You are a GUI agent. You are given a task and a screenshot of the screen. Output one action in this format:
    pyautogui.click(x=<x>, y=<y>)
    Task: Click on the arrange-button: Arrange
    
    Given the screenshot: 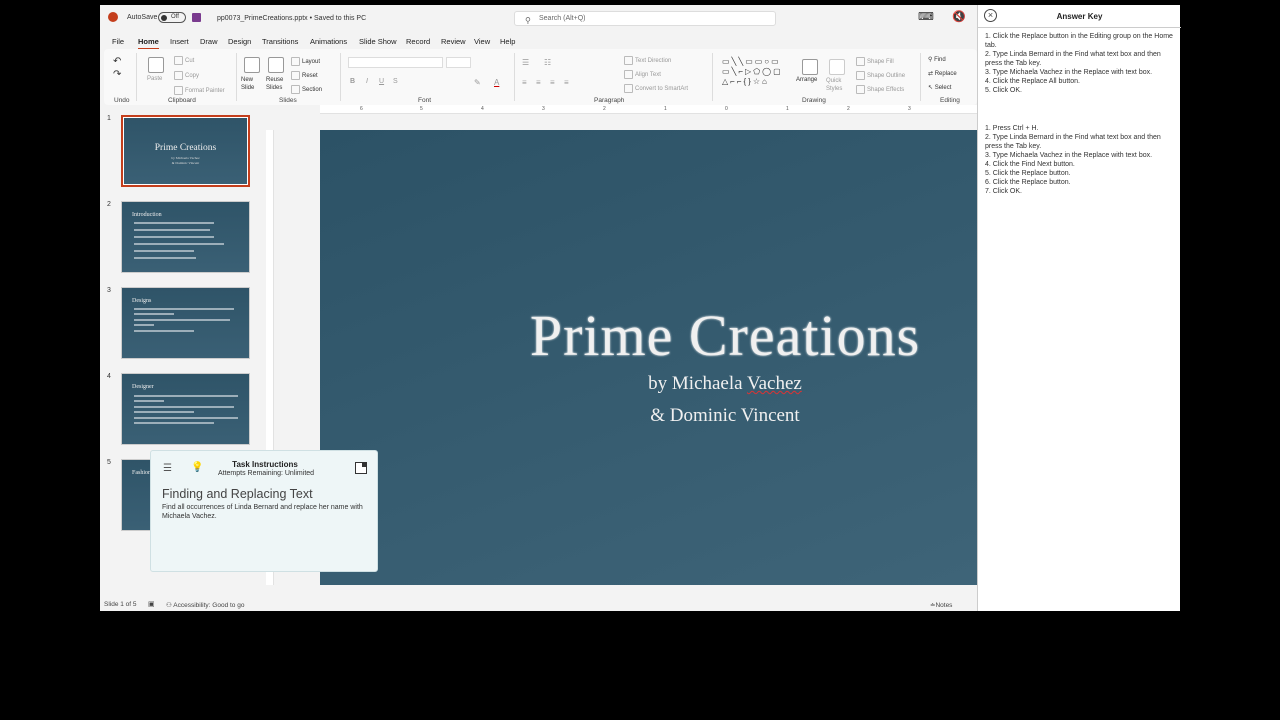 What is the action you would take?
    pyautogui.click(x=806, y=80)
    